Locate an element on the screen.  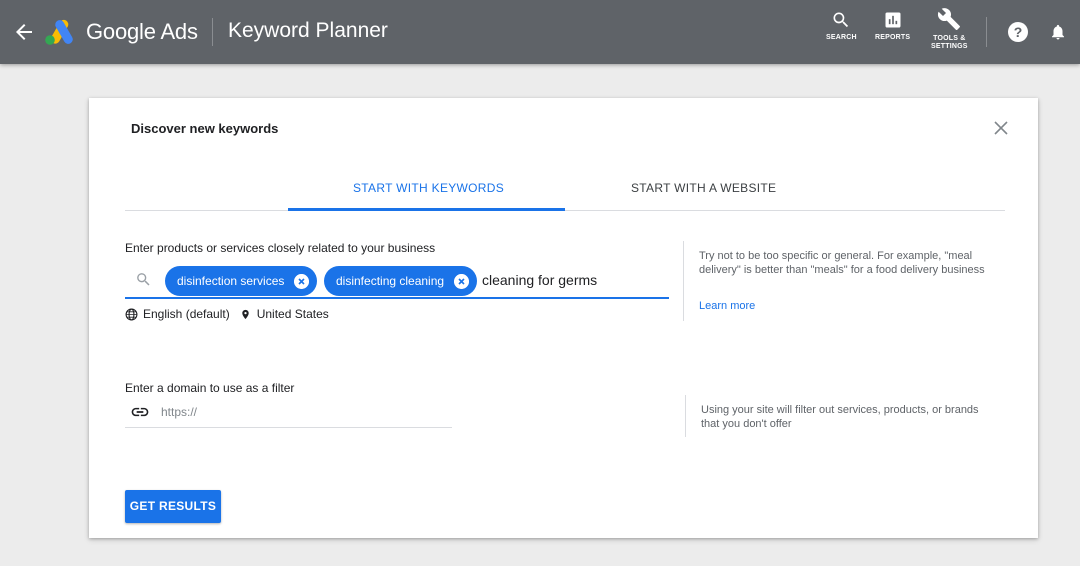
targeting-row: English (default) United States is located at coordinates (227, 314).